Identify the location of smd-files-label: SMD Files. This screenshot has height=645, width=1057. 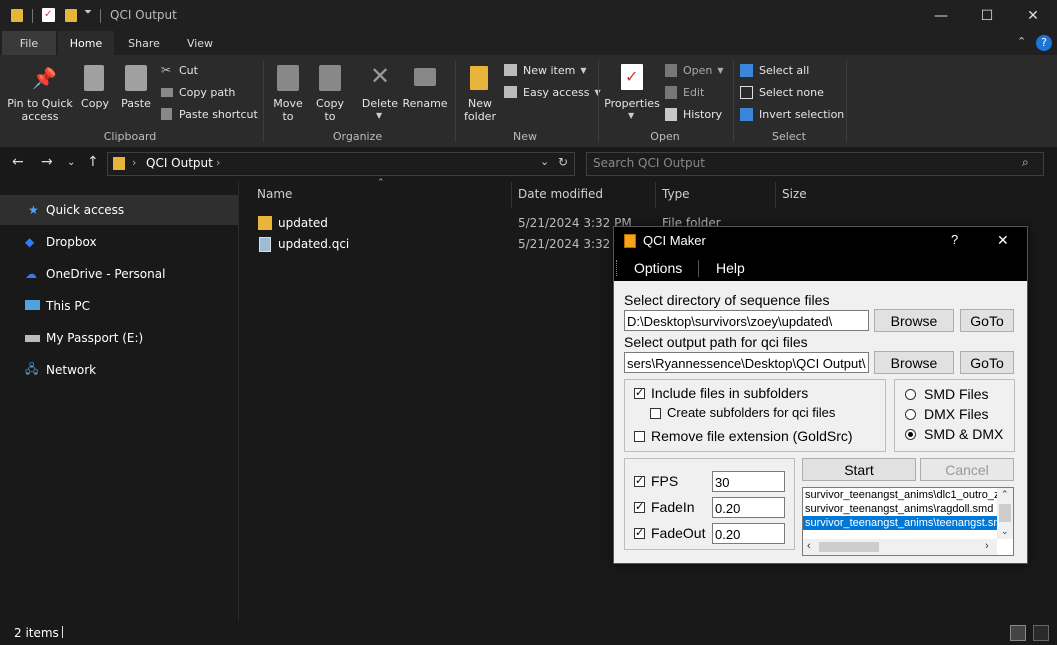
(956, 394).